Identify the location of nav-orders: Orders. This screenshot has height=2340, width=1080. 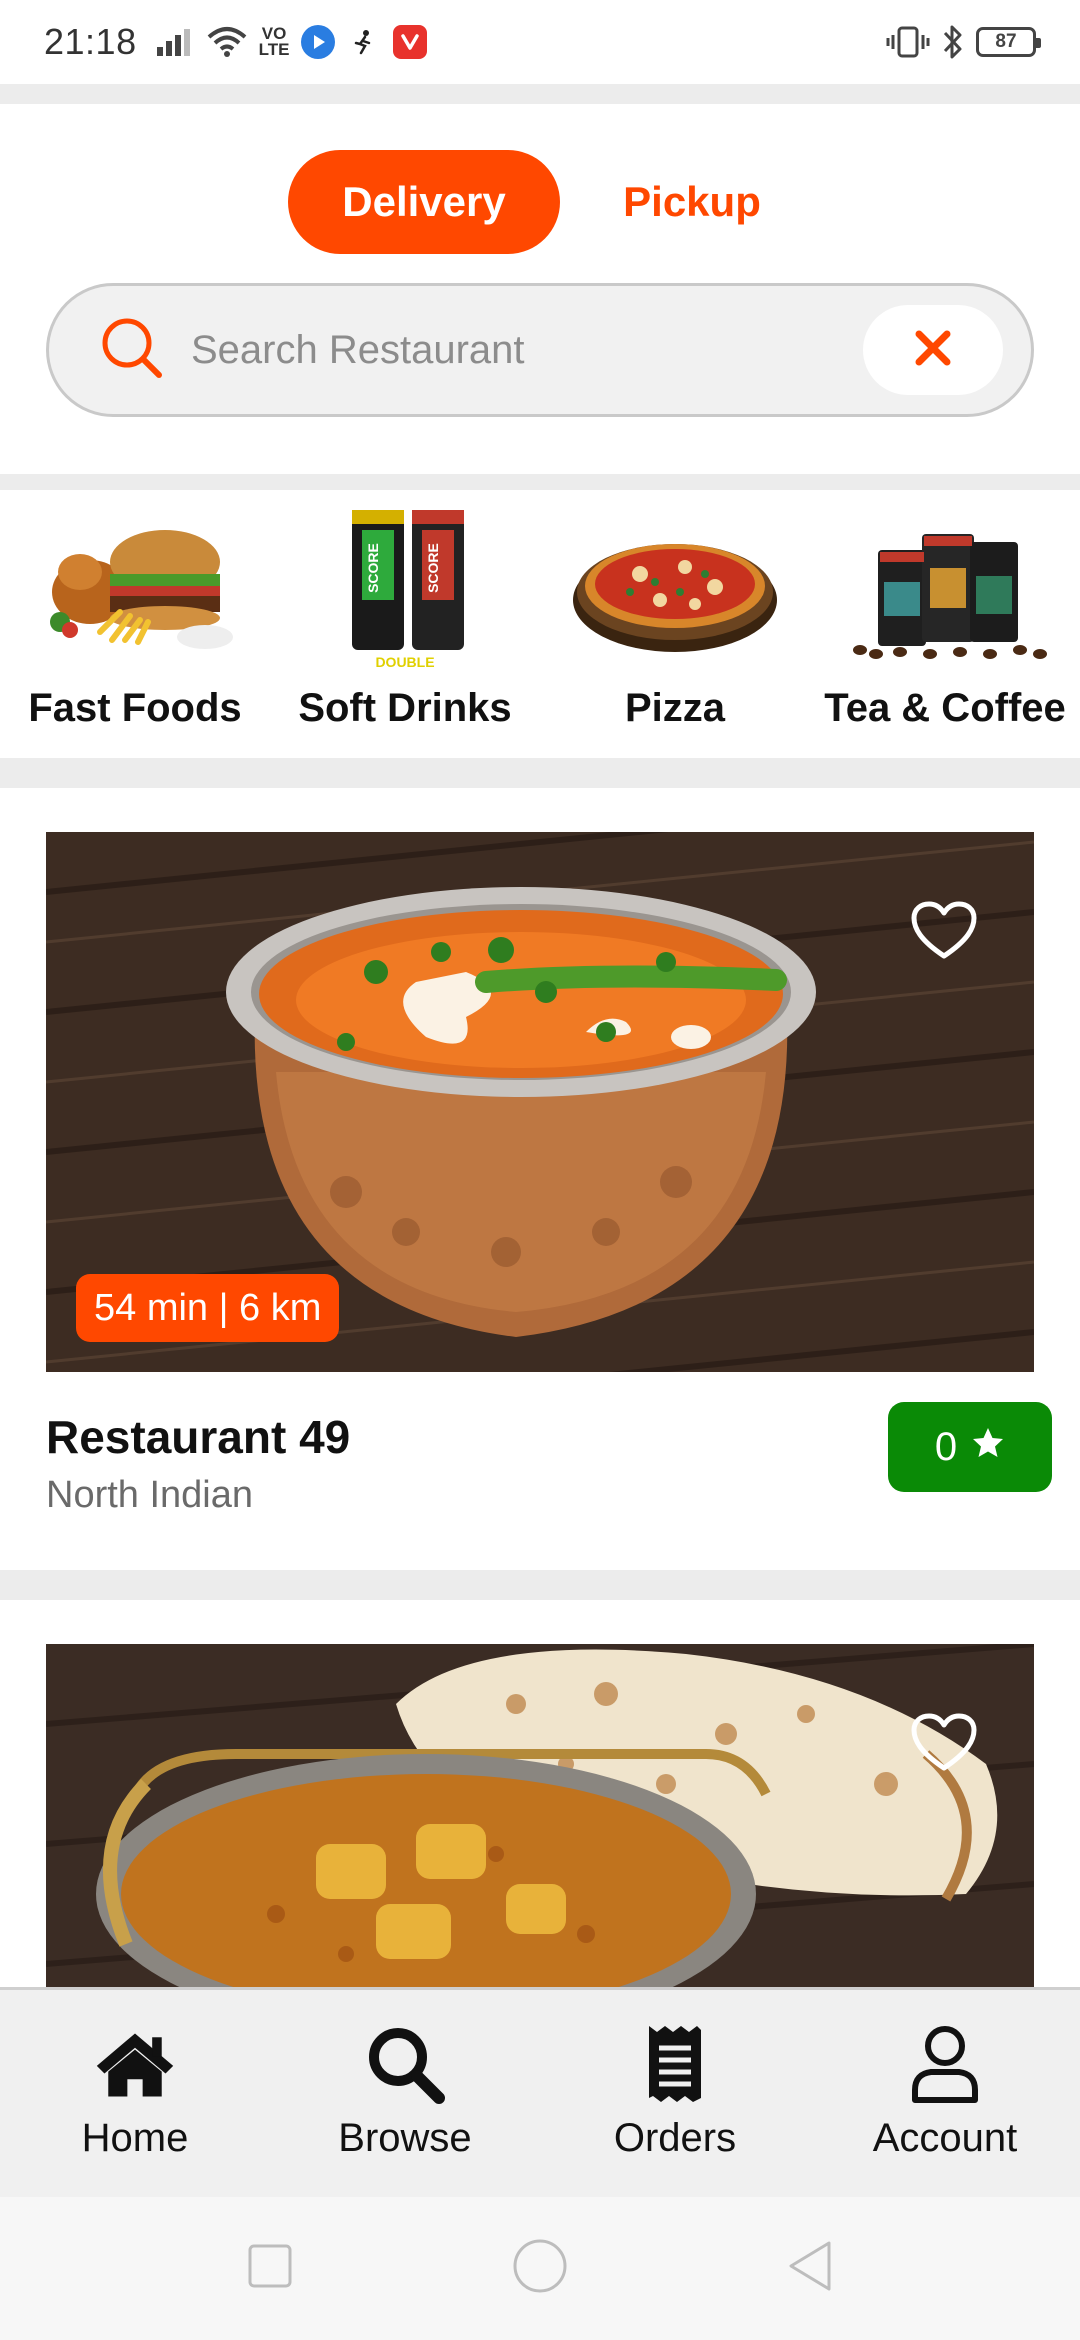
(675, 2093).